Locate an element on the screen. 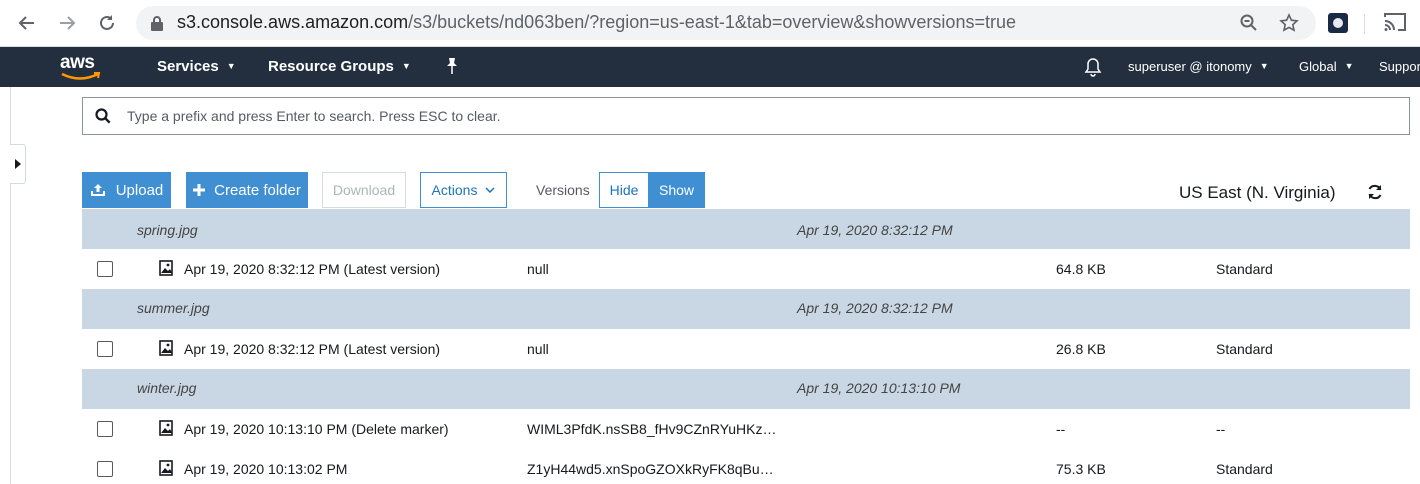 The height and width of the screenshot is (484, 1420). region-menu: Global ▼ is located at coordinates (1326, 66).